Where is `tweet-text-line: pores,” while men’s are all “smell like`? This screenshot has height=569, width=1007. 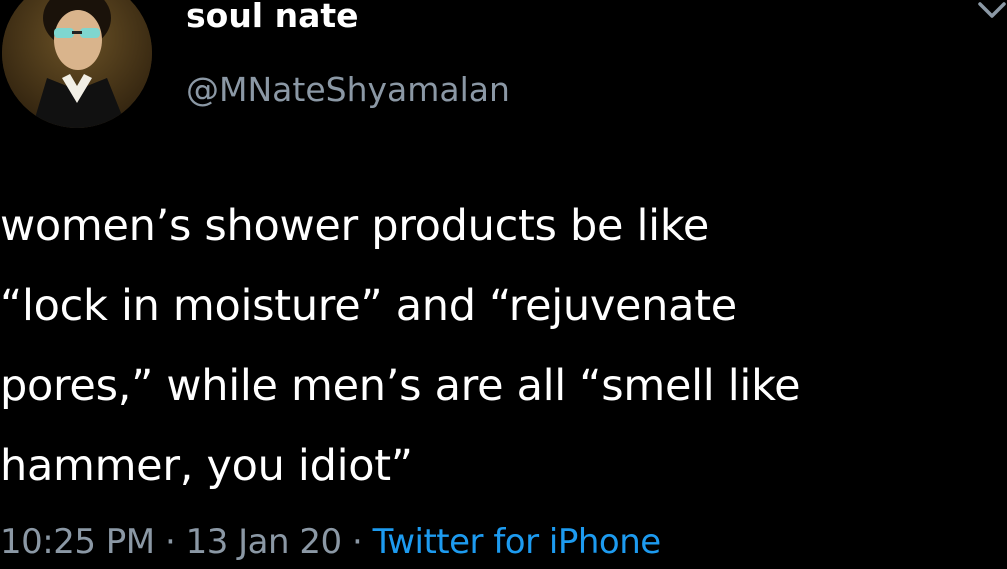
tweet-text-line: pores,” while men’s are all “smell like is located at coordinates (400, 386).